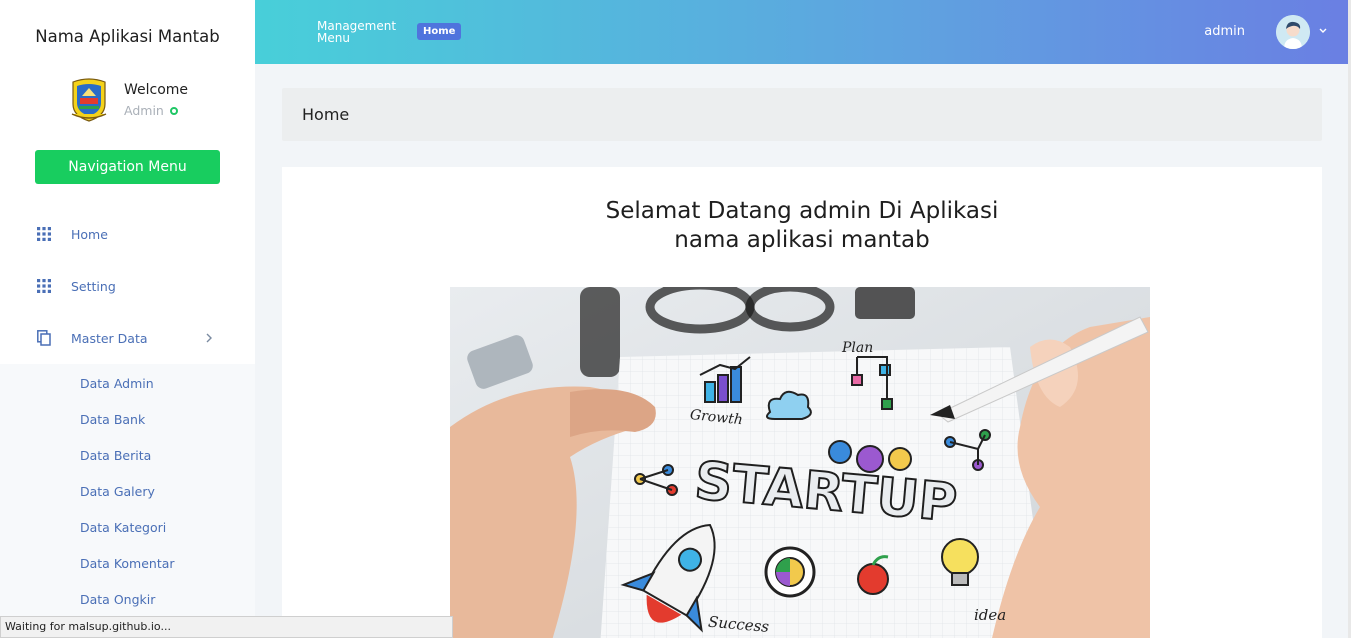  Describe the element at coordinates (89, 100) in the screenshot. I see `province-emblem-icon` at that location.